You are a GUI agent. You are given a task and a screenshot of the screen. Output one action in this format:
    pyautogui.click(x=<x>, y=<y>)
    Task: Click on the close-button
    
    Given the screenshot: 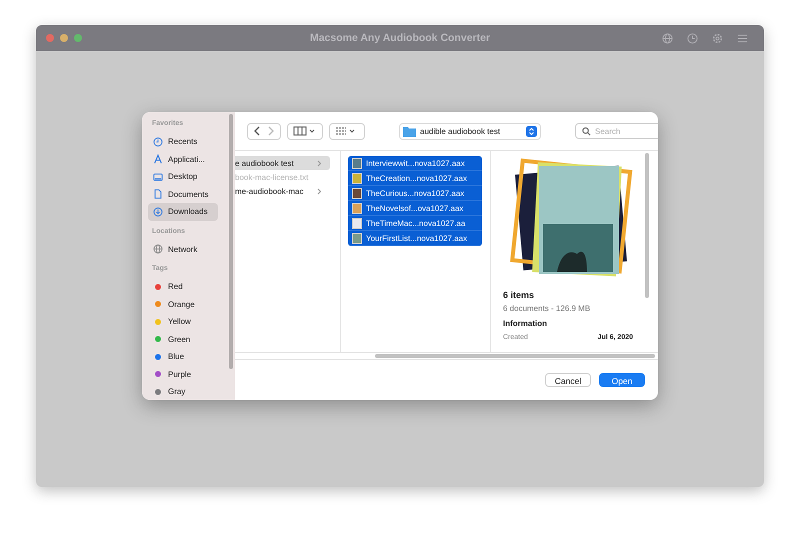 What is the action you would take?
    pyautogui.click(x=50, y=38)
    